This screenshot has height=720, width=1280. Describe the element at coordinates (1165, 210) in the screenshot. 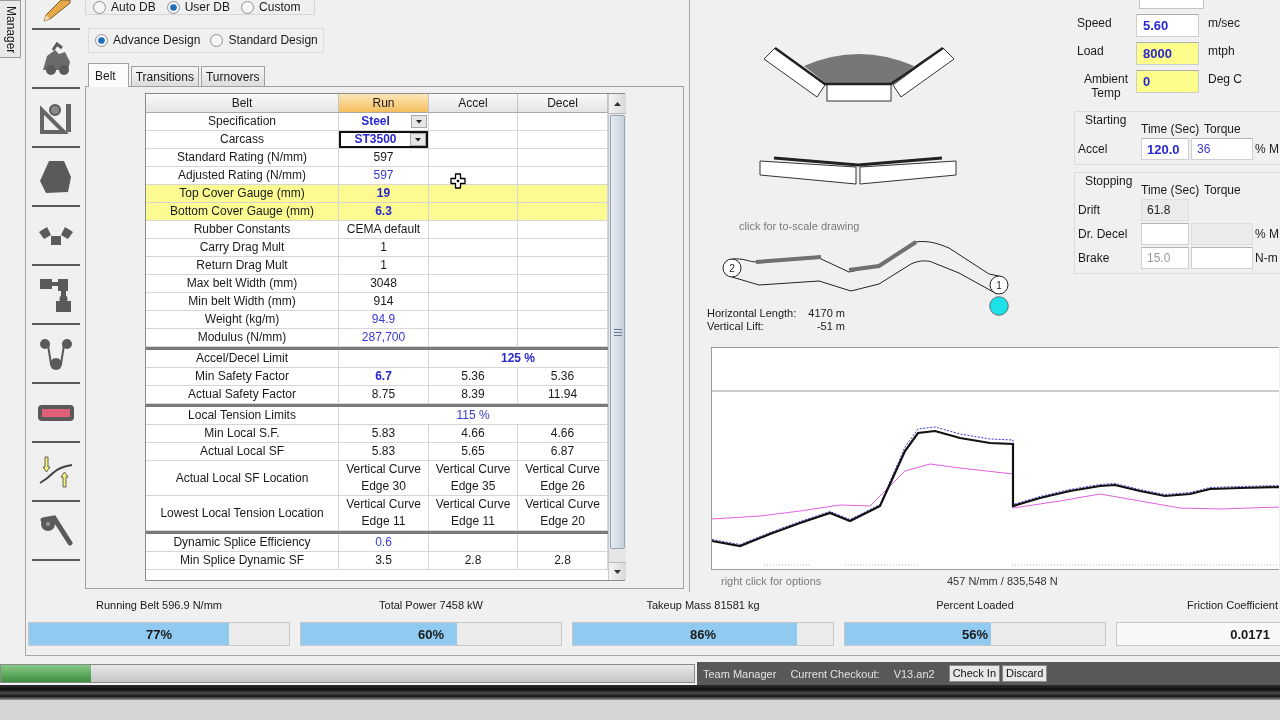

I see `input-field: 61.8` at that location.